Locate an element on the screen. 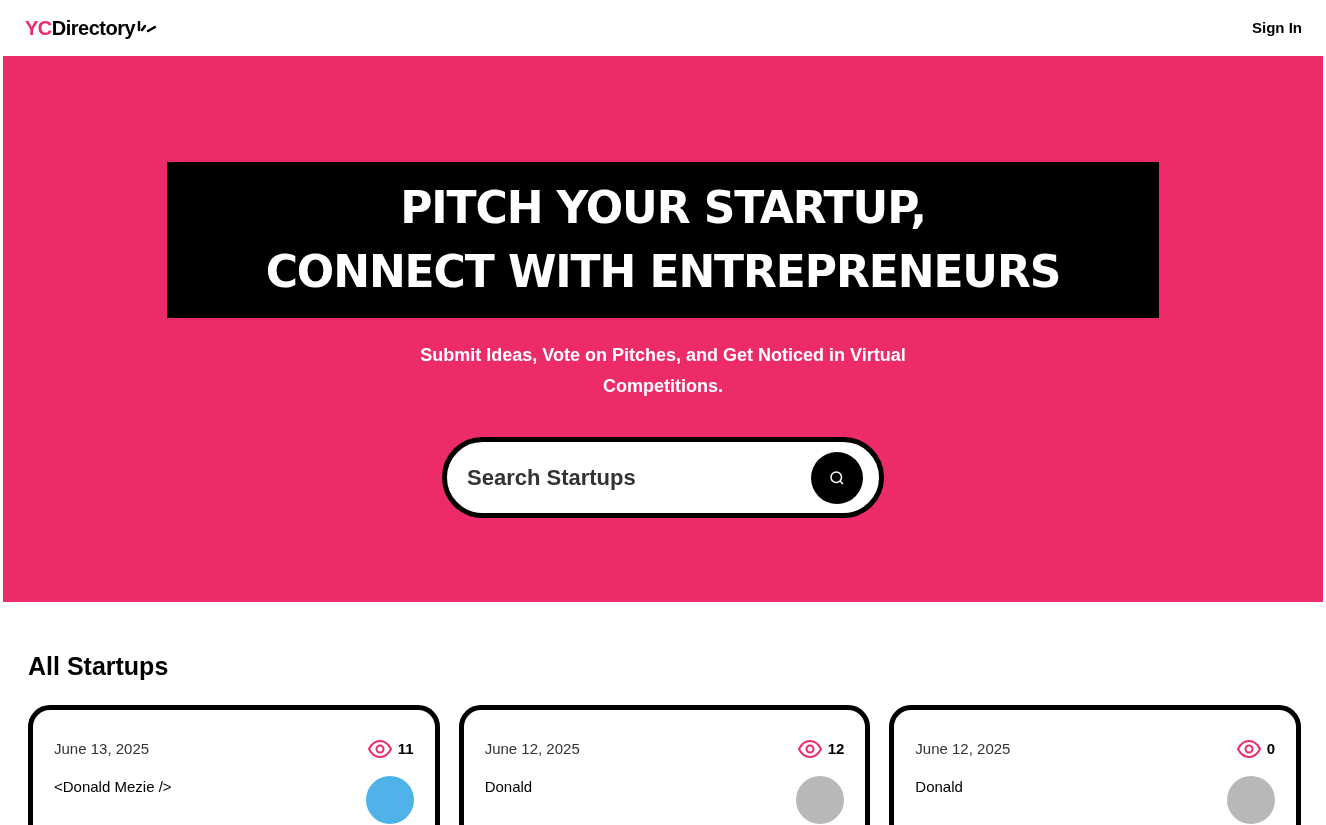 Image resolution: width=1326 pixels, height=825 pixels. view-count: 0 is located at coordinates (1270, 748).